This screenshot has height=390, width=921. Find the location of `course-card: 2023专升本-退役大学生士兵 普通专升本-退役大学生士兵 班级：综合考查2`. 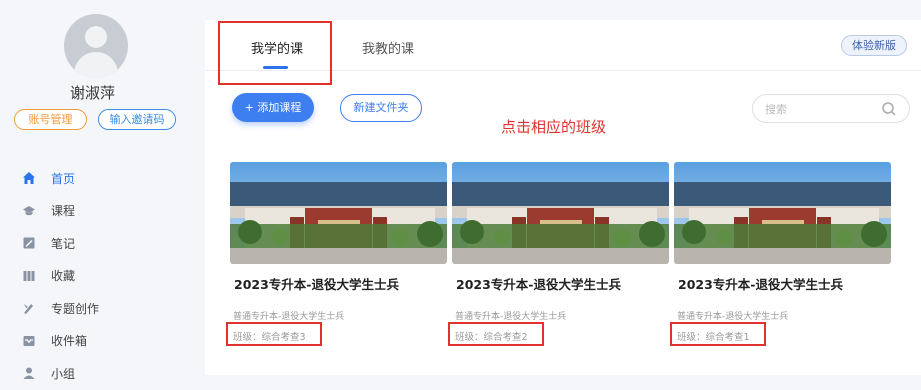

course-card: 2023专升本-退役大学生士兵 普通专升本-退役大学生士兵 班级：综合考查2 is located at coordinates (558, 262).